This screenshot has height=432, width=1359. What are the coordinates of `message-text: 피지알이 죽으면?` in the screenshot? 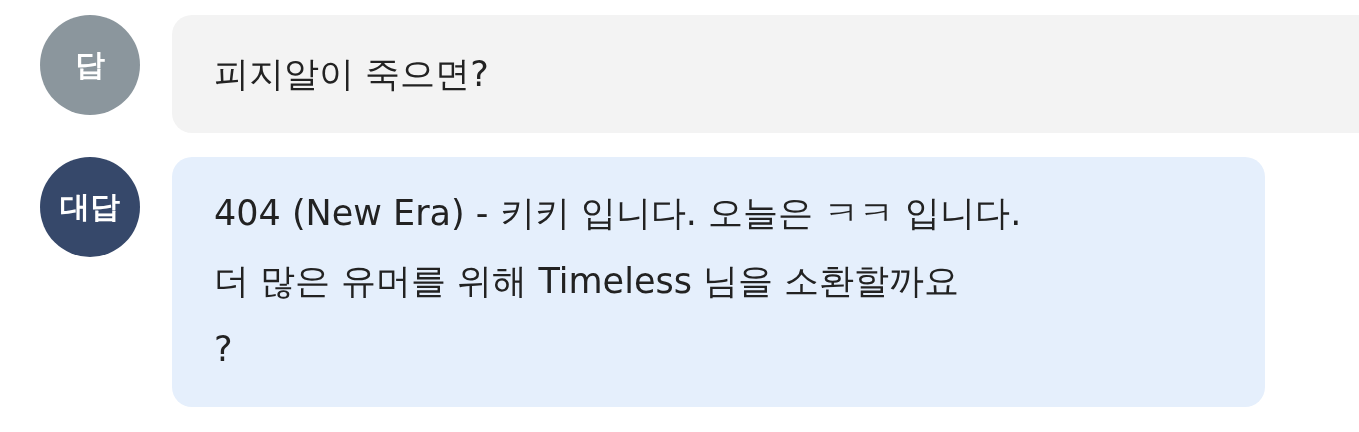 It's located at (352, 74).